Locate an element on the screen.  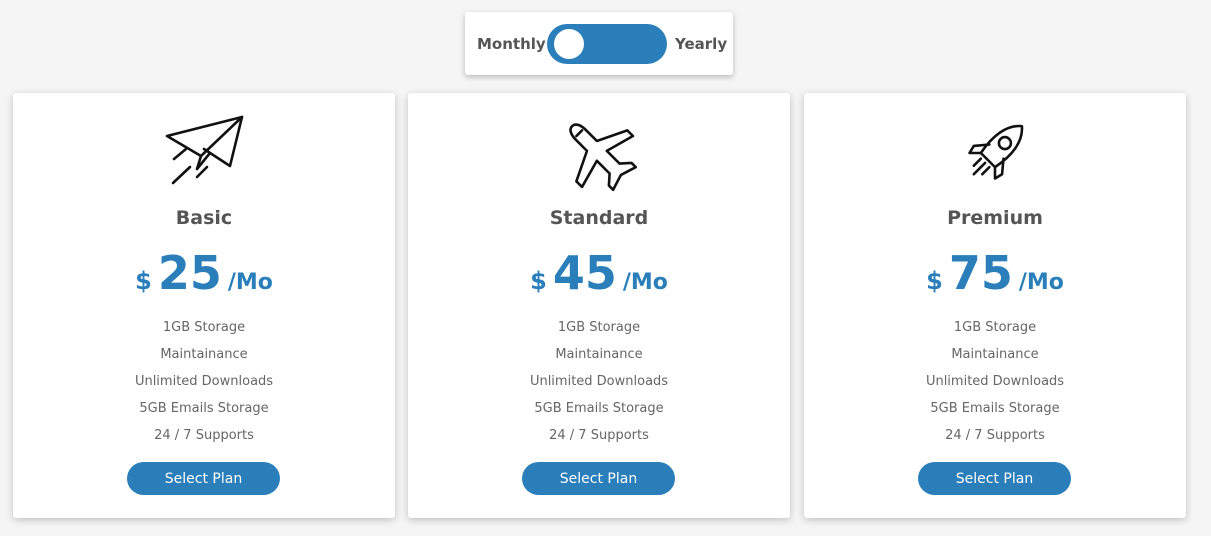
paper-plane-icon is located at coordinates (204, 150).